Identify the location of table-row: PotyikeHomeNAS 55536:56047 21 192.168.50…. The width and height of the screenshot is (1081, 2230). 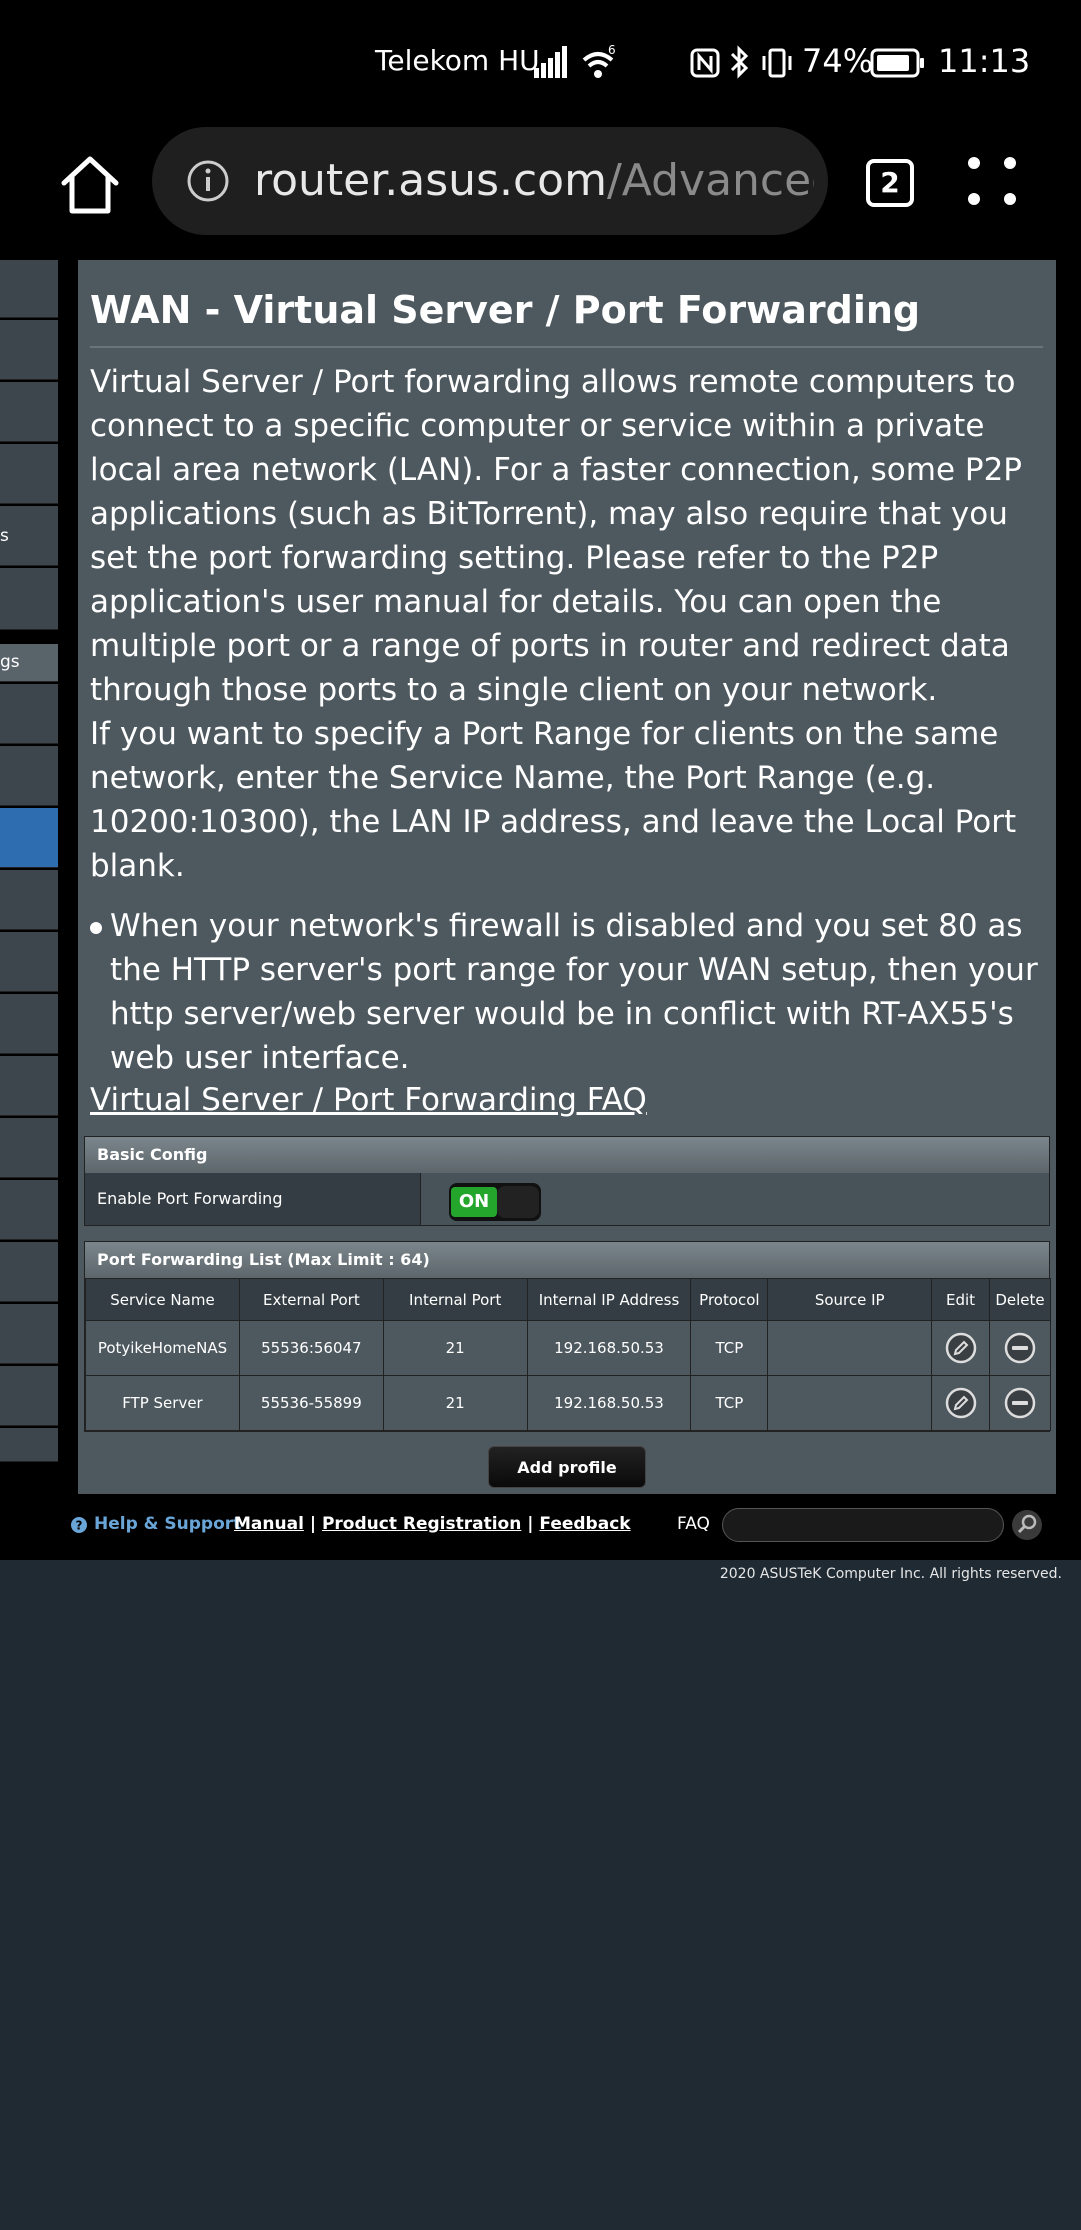
(568, 1348).